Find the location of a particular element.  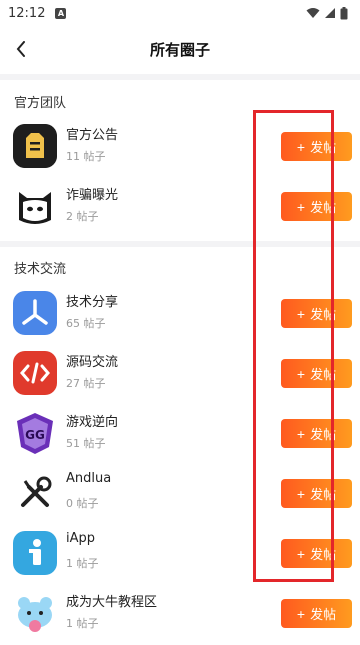

item-name: 技术分享 is located at coordinates (92, 302).